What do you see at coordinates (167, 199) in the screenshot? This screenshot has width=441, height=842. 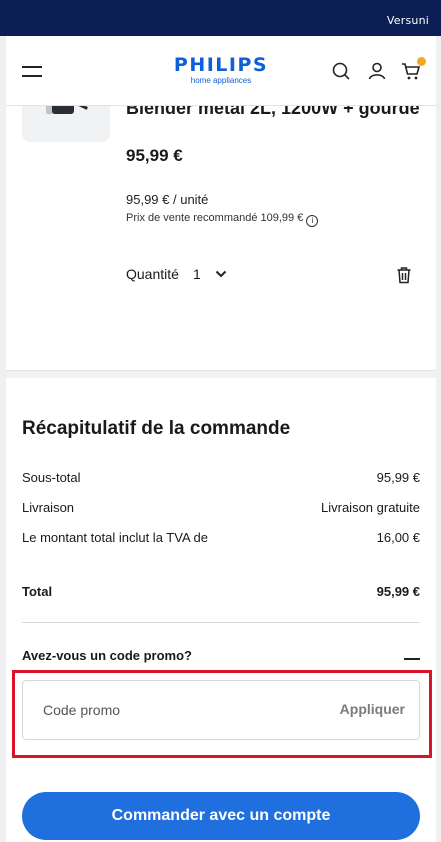 I see `unit-price: 95,99 € / unité` at bounding box center [167, 199].